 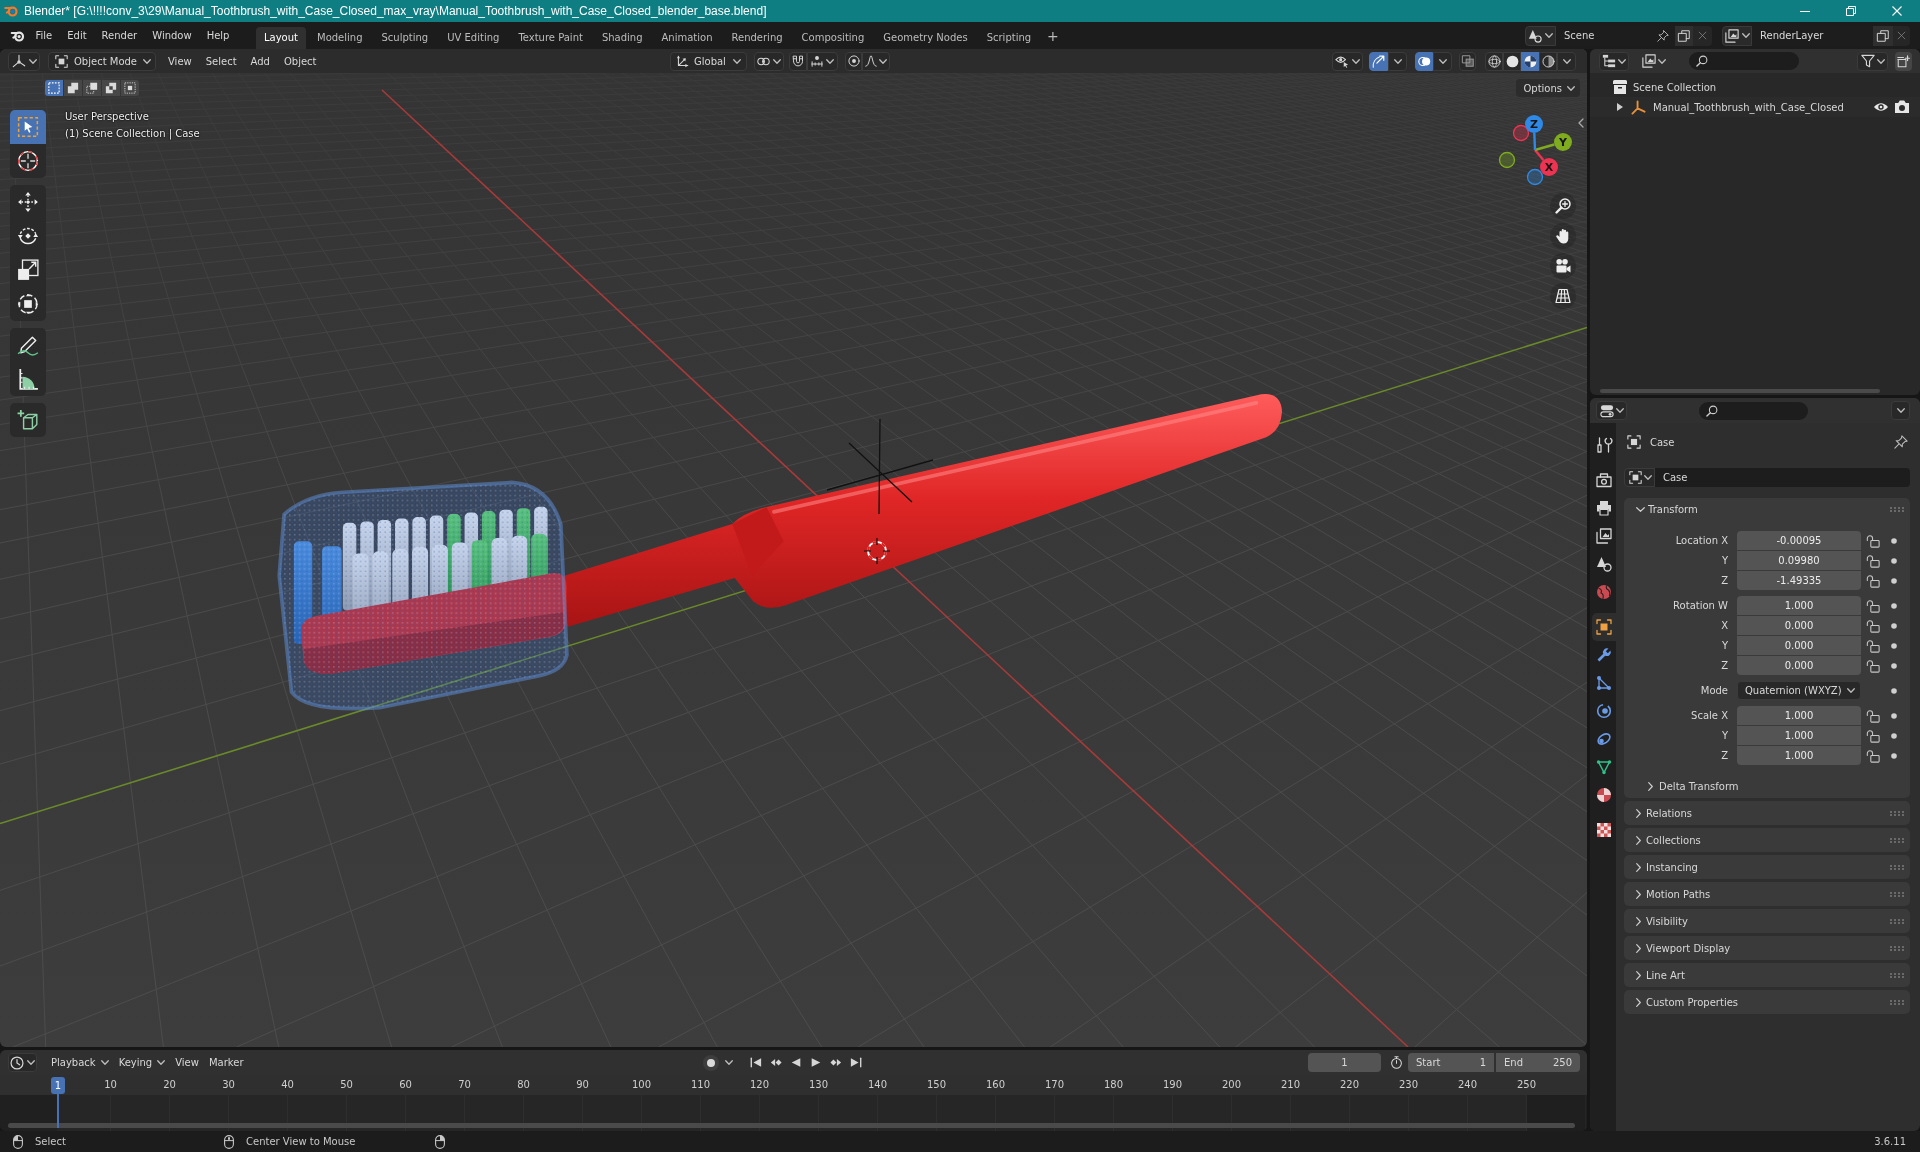 What do you see at coordinates (80, 1062) in the screenshot?
I see `menu-item: Playback` at bounding box center [80, 1062].